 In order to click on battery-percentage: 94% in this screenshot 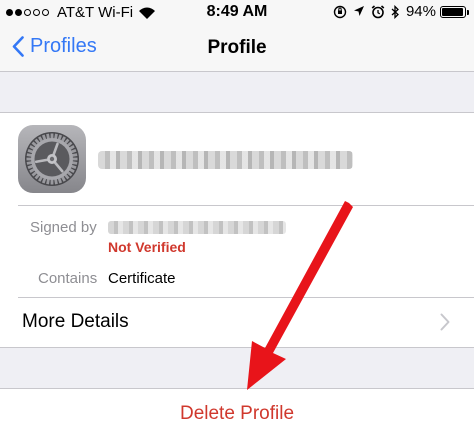, I will do `click(420, 11)`.